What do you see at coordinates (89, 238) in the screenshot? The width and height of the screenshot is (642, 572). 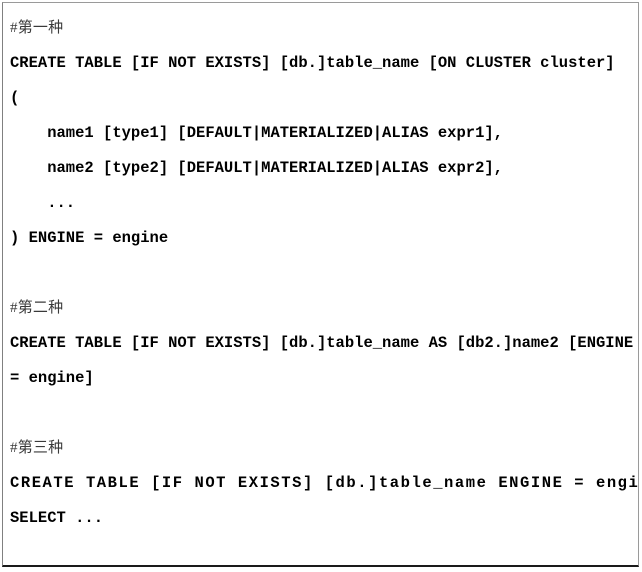 I see `code-line: ) ENGINE = engine` at bounding box center [89, 238].